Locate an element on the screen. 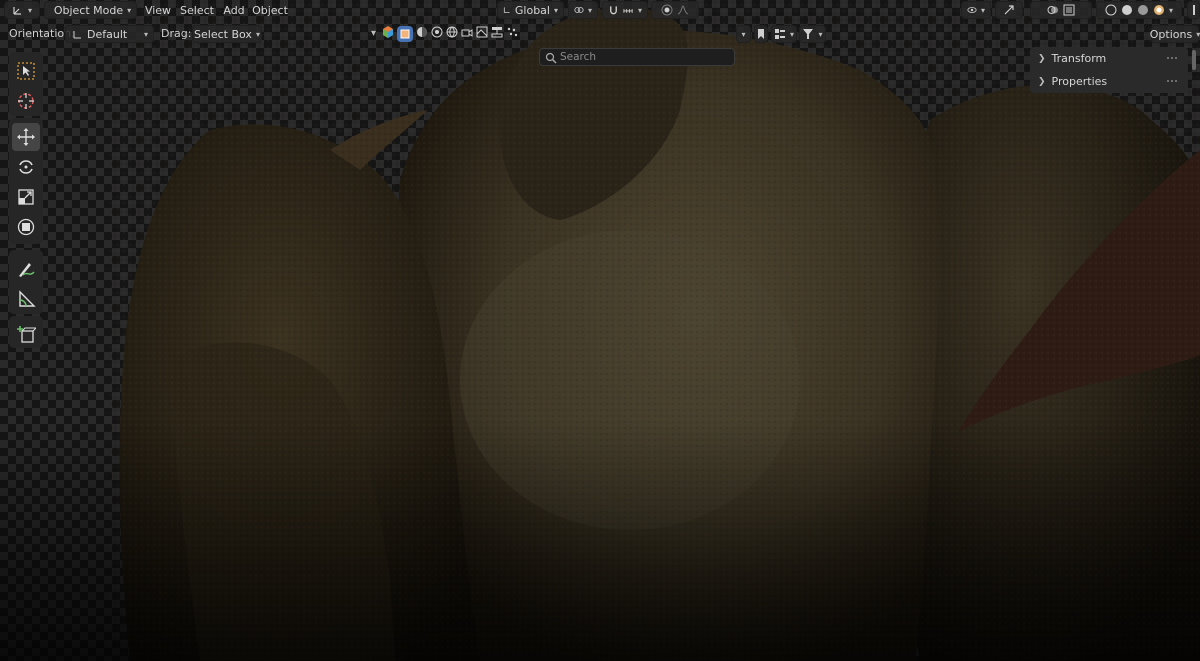 The height and width of the screenshot is (661, 1200). annotate-icon is located at coordinates (27, 270).